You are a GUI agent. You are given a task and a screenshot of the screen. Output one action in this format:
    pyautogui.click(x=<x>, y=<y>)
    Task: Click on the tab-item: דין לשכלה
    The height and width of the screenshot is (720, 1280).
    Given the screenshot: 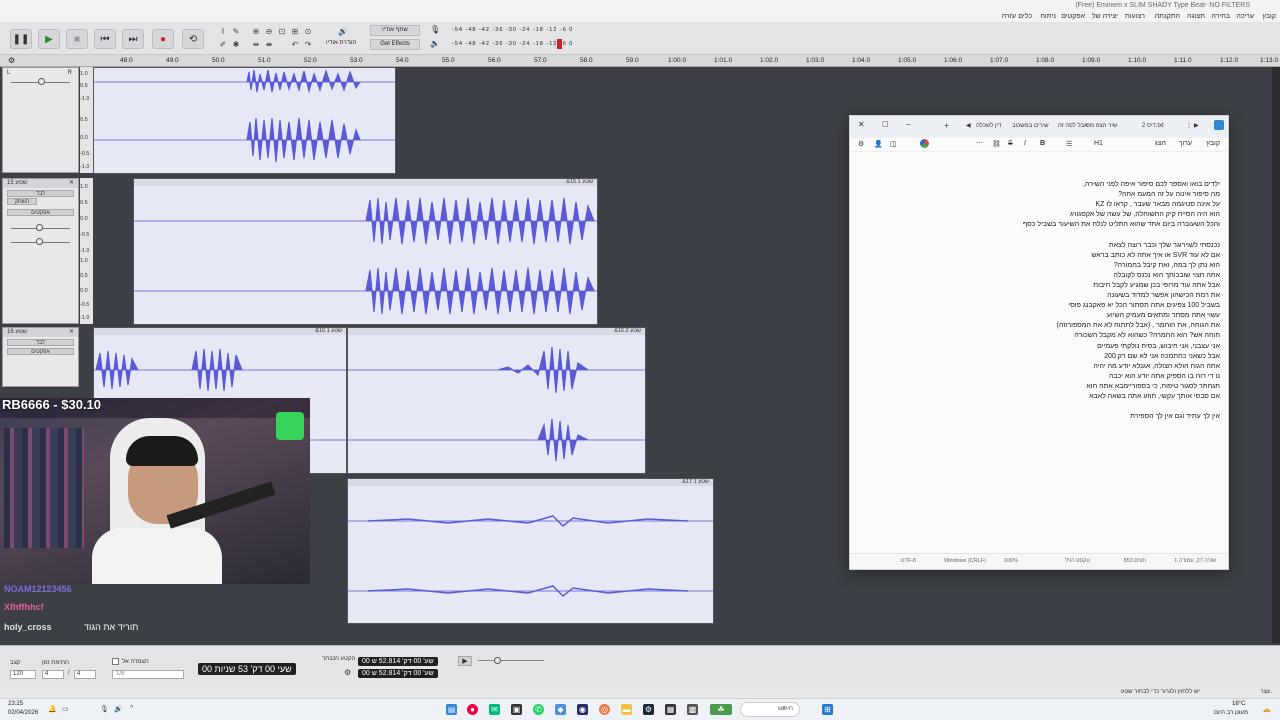 What is the action you would take?
    pyautogui.click(x=989, y=126)
    